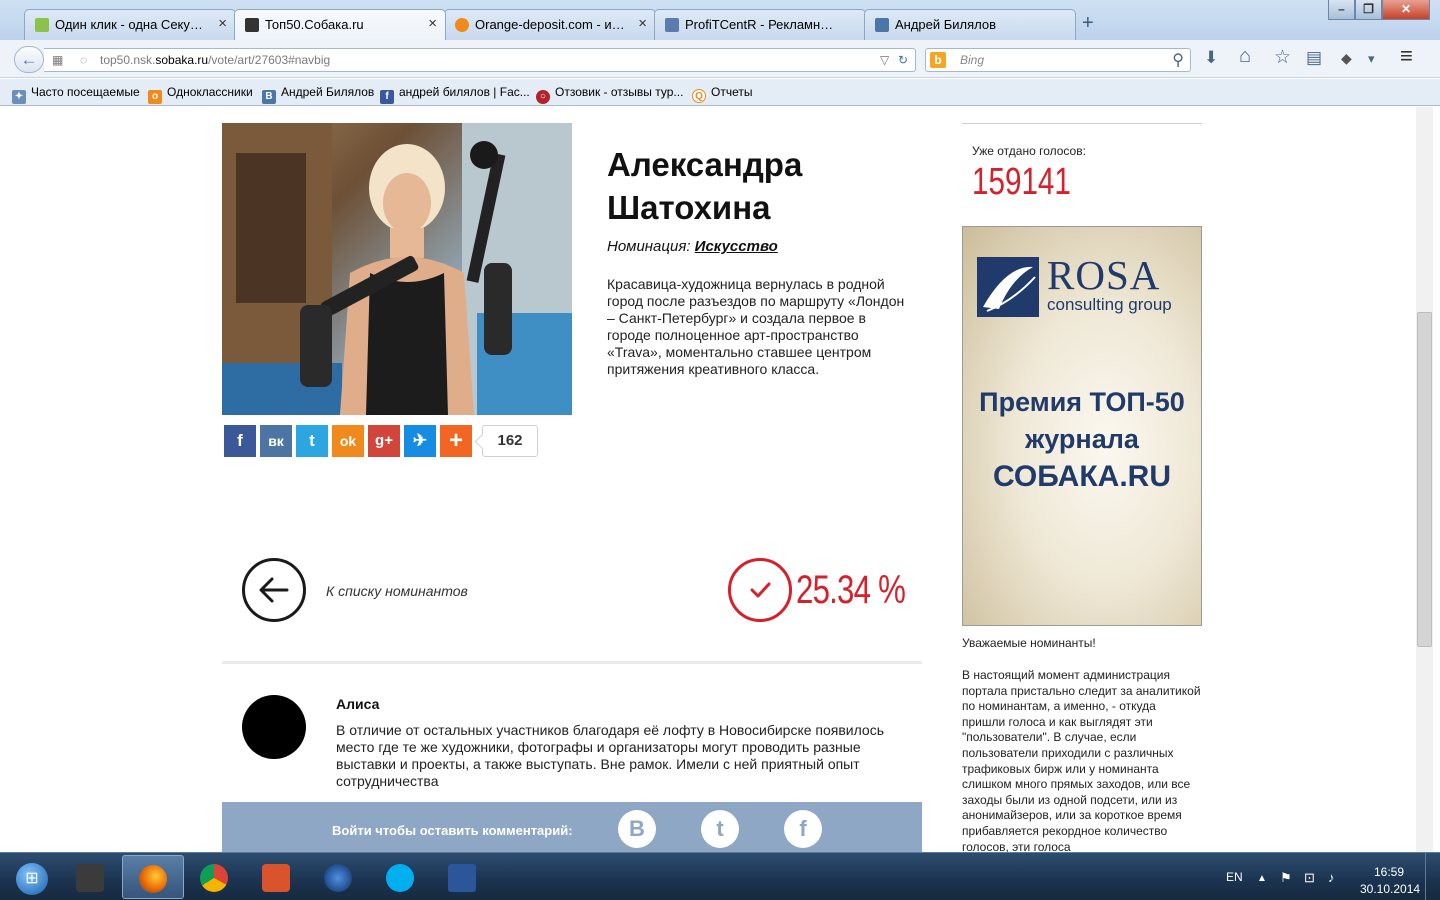 Image resolution: width=1440 pixels, height=900 pixels. Describe the element at coordinates (1088, 23) in the screenshot. I see `new-tab-button: +` at that location.